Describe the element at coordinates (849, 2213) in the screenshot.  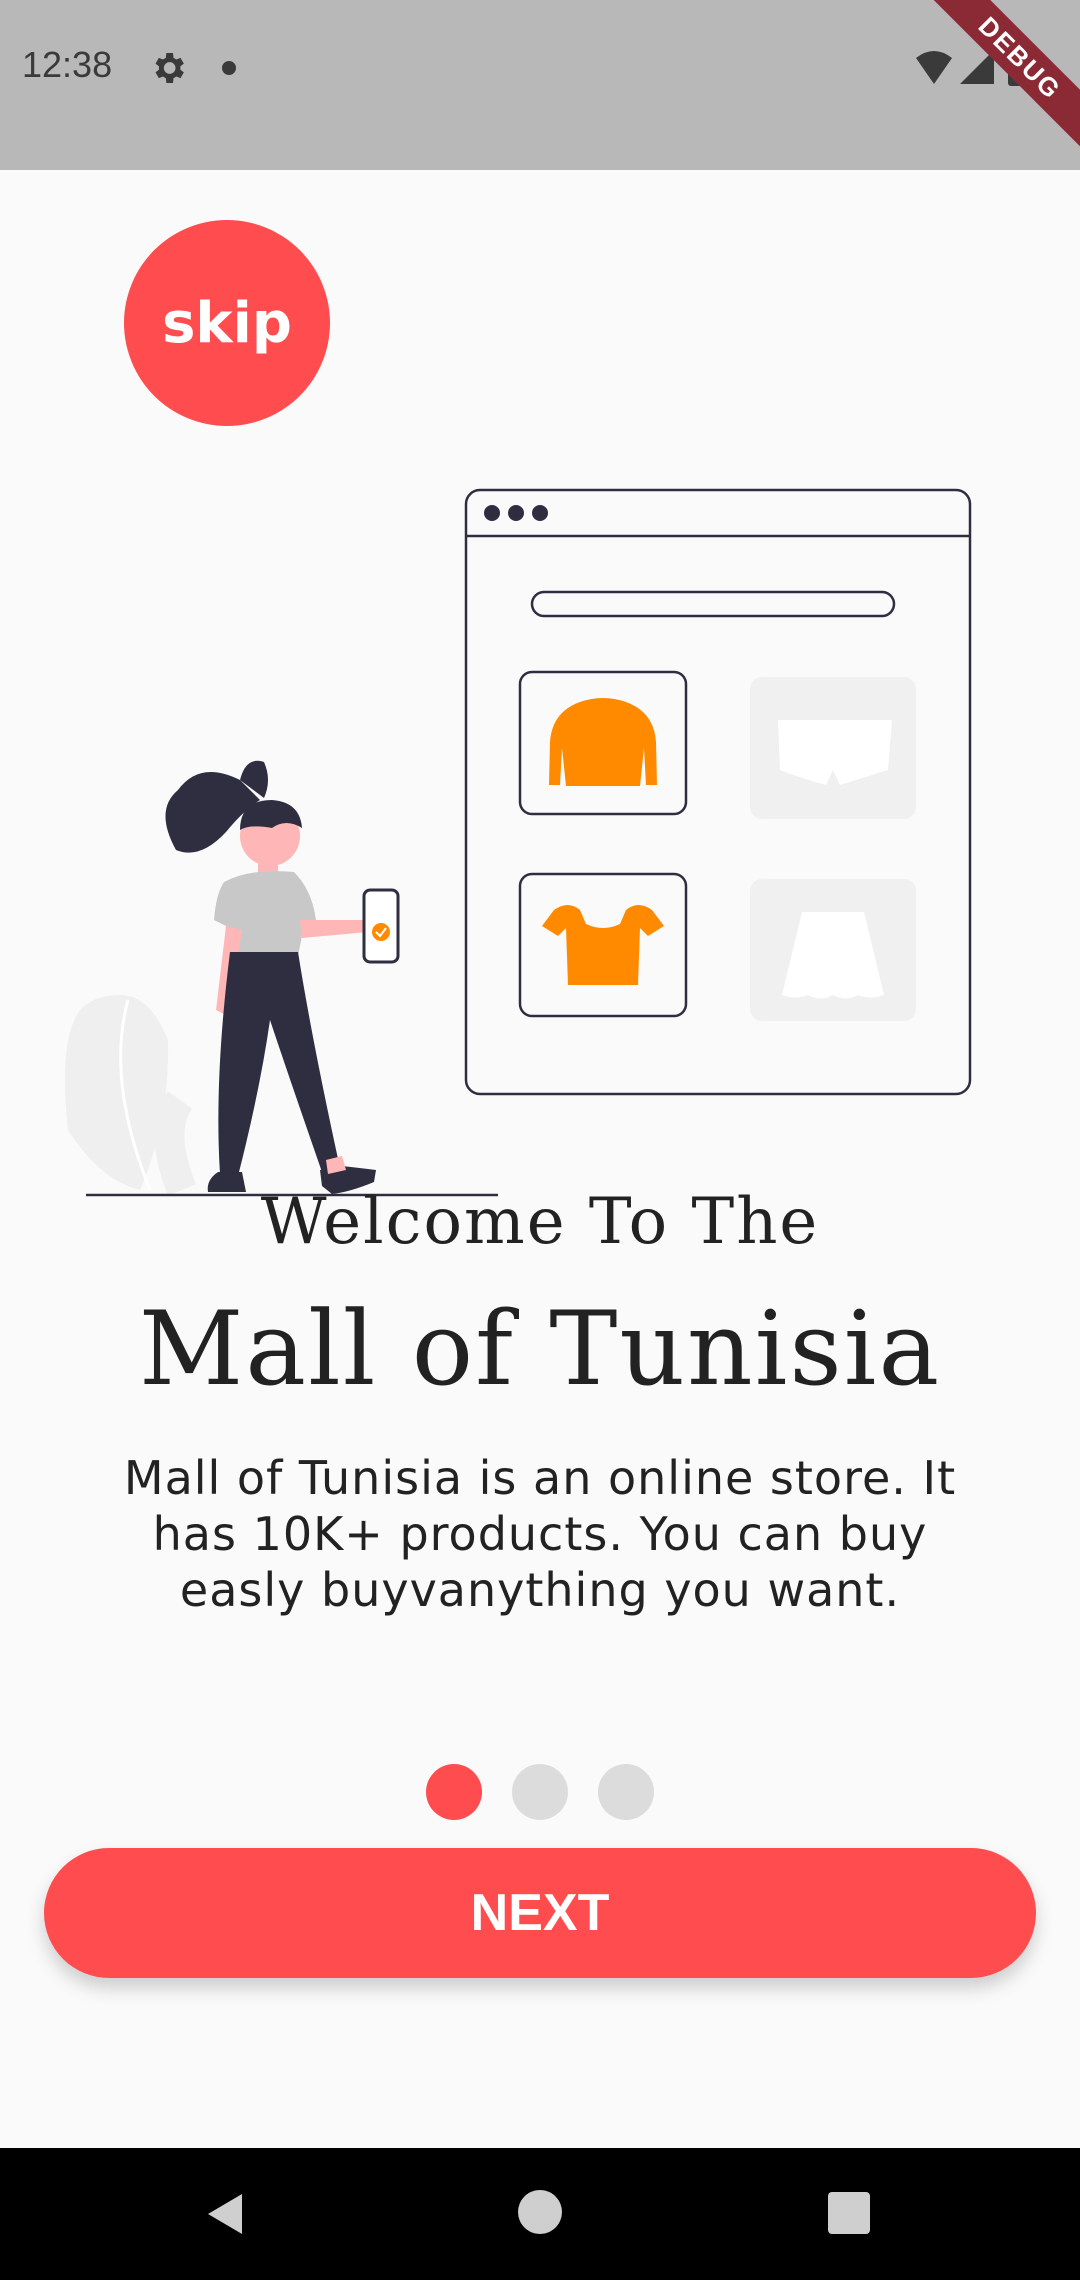
I see `recents-icon` at that location.